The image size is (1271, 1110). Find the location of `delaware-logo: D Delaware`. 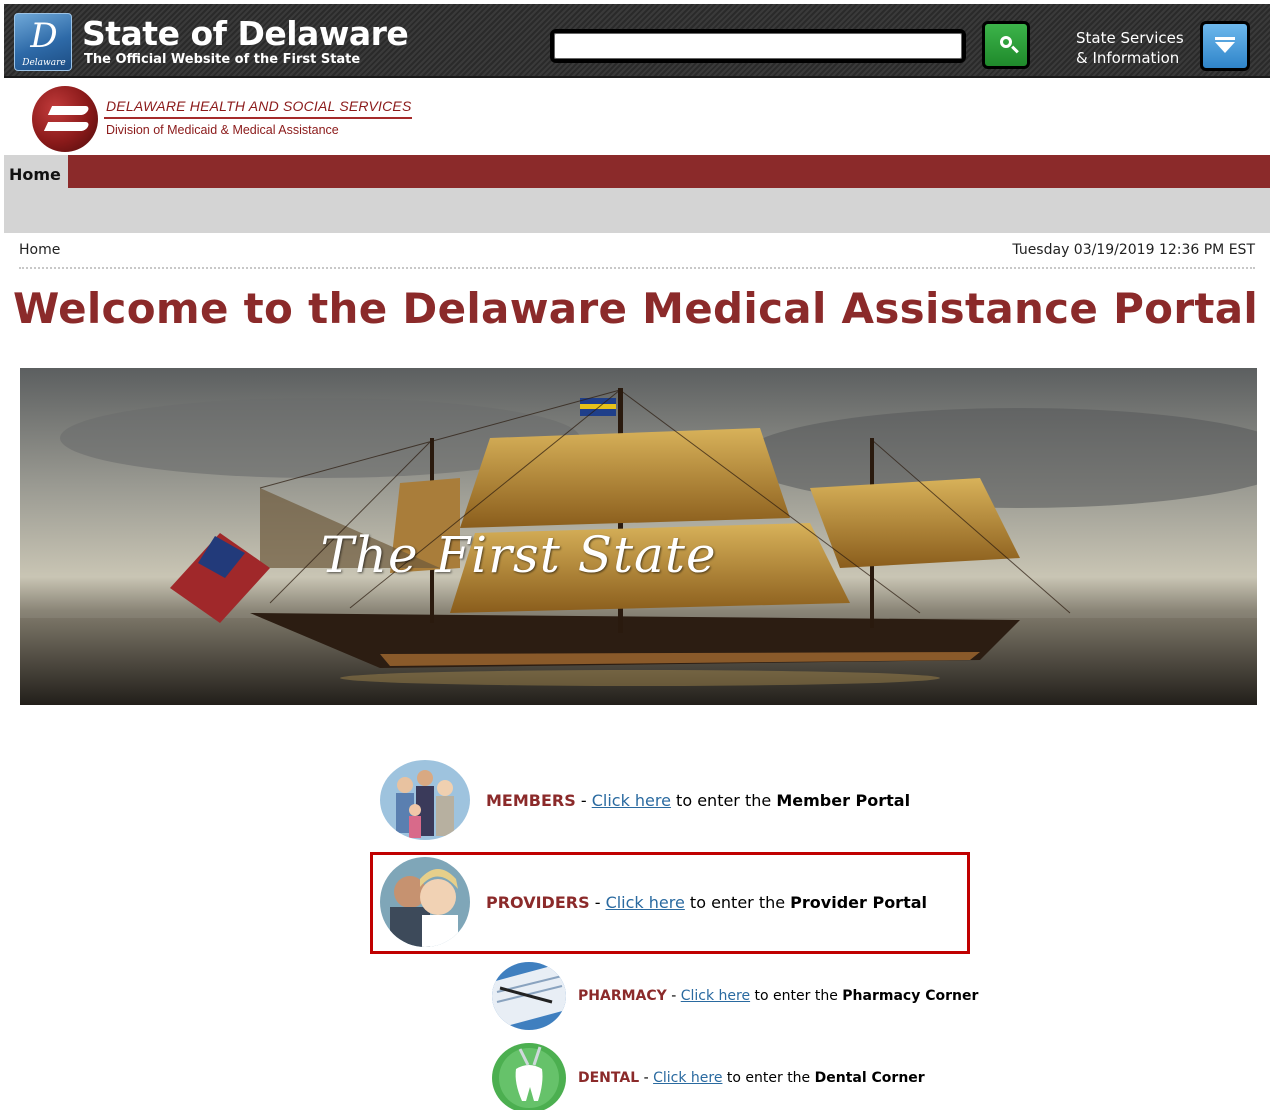

delaware-logo: D Delaware is located at coordinates (43, 42).